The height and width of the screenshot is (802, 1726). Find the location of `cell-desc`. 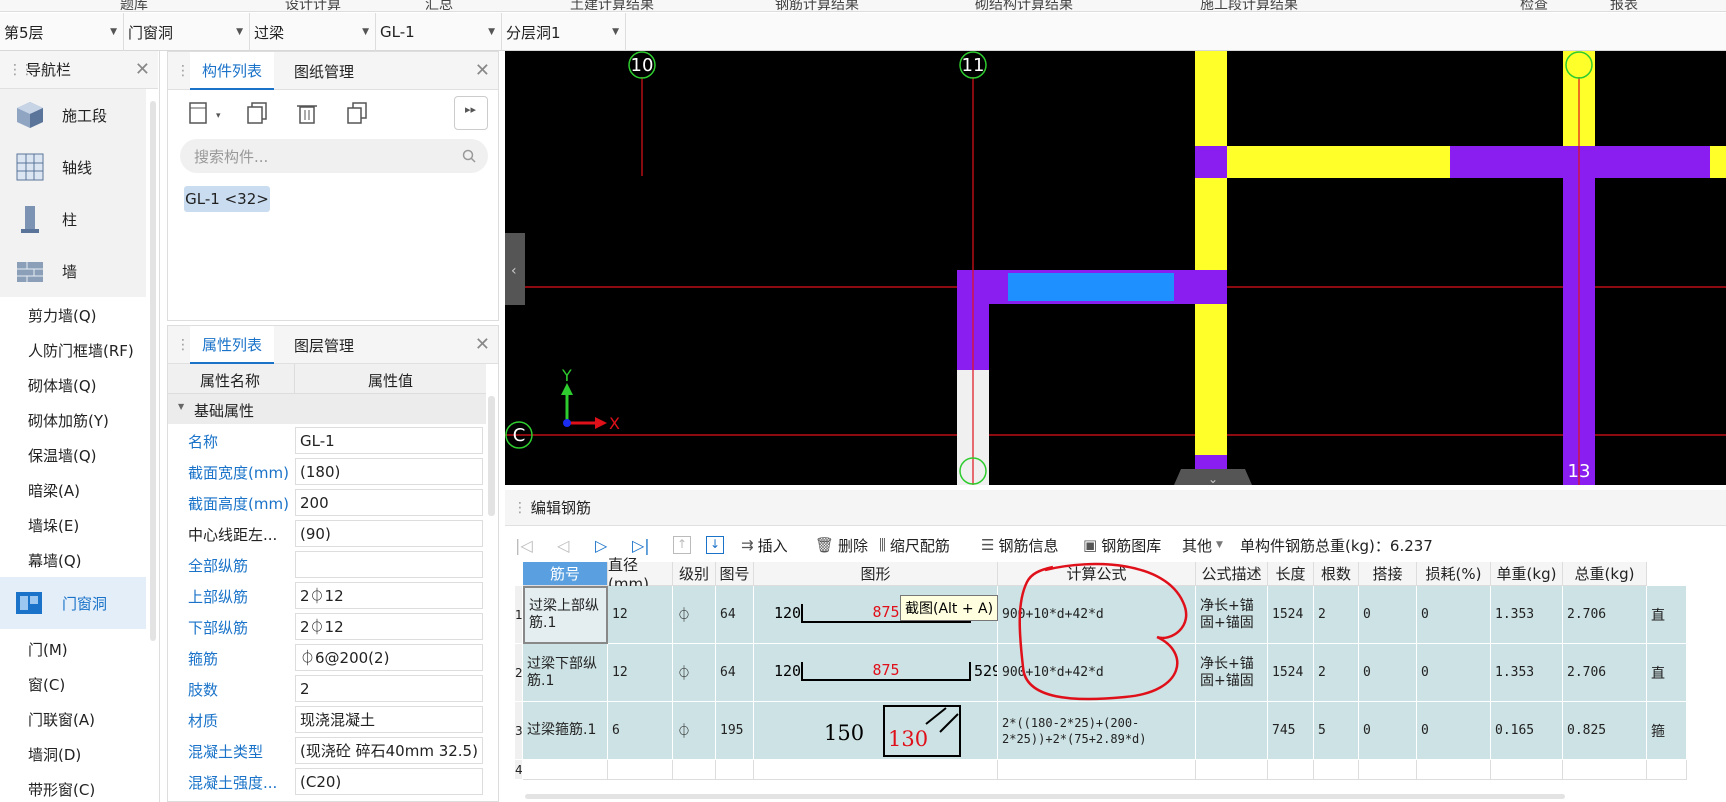

cell-desc is located at coordinates (1232, 731).